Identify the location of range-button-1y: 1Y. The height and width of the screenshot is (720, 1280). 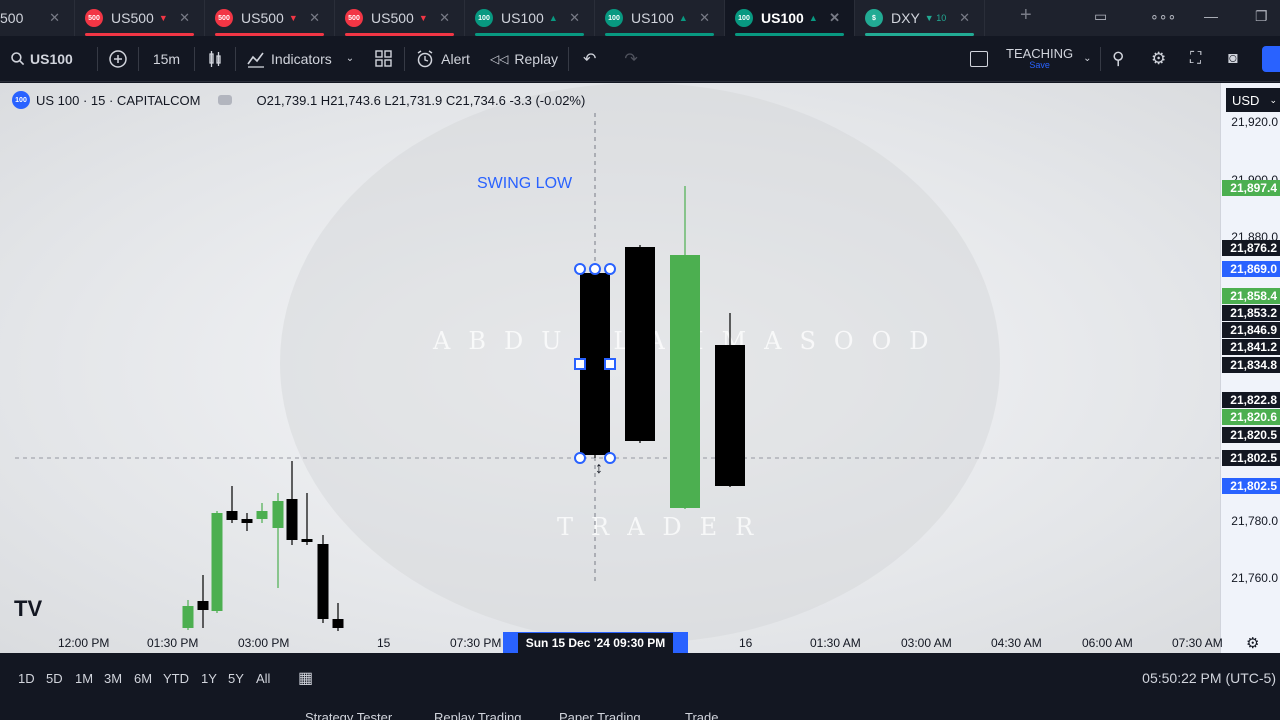
(209, 678).